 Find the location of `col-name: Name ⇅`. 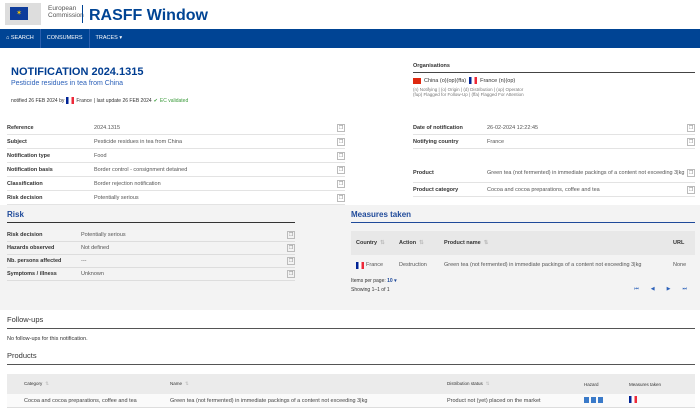

col-name: Name ⇅ is located at coordinates (308, 384).